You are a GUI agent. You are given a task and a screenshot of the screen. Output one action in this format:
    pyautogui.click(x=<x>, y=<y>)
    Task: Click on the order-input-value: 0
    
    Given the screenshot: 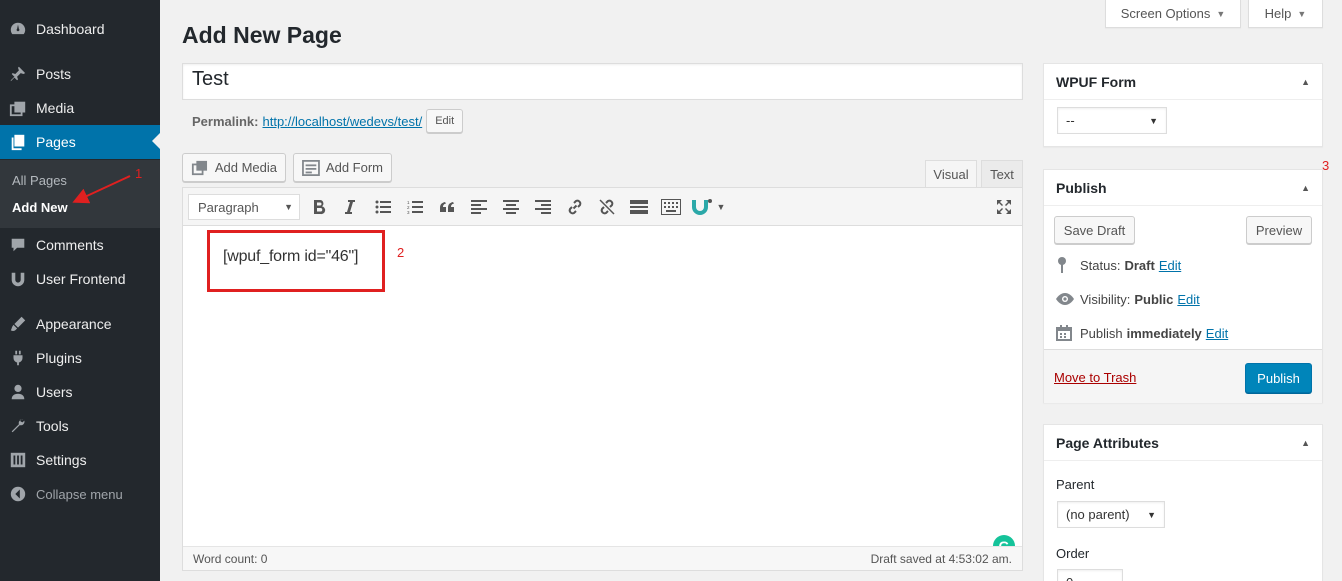 What is the action you would take?
    pyautogui.click(x=1069, y=578)
    